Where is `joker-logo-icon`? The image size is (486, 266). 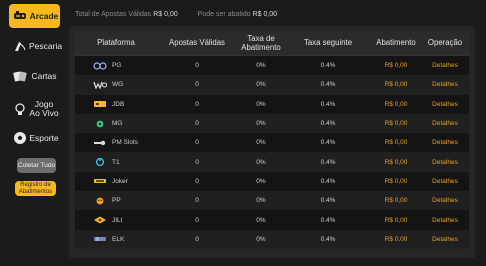
joker-logo-icon is located at coordinates (100, 181).